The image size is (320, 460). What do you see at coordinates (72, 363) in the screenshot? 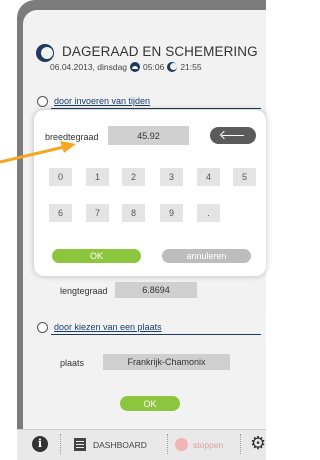
I see `place-label: plaats` at bounding box center [72, 363].